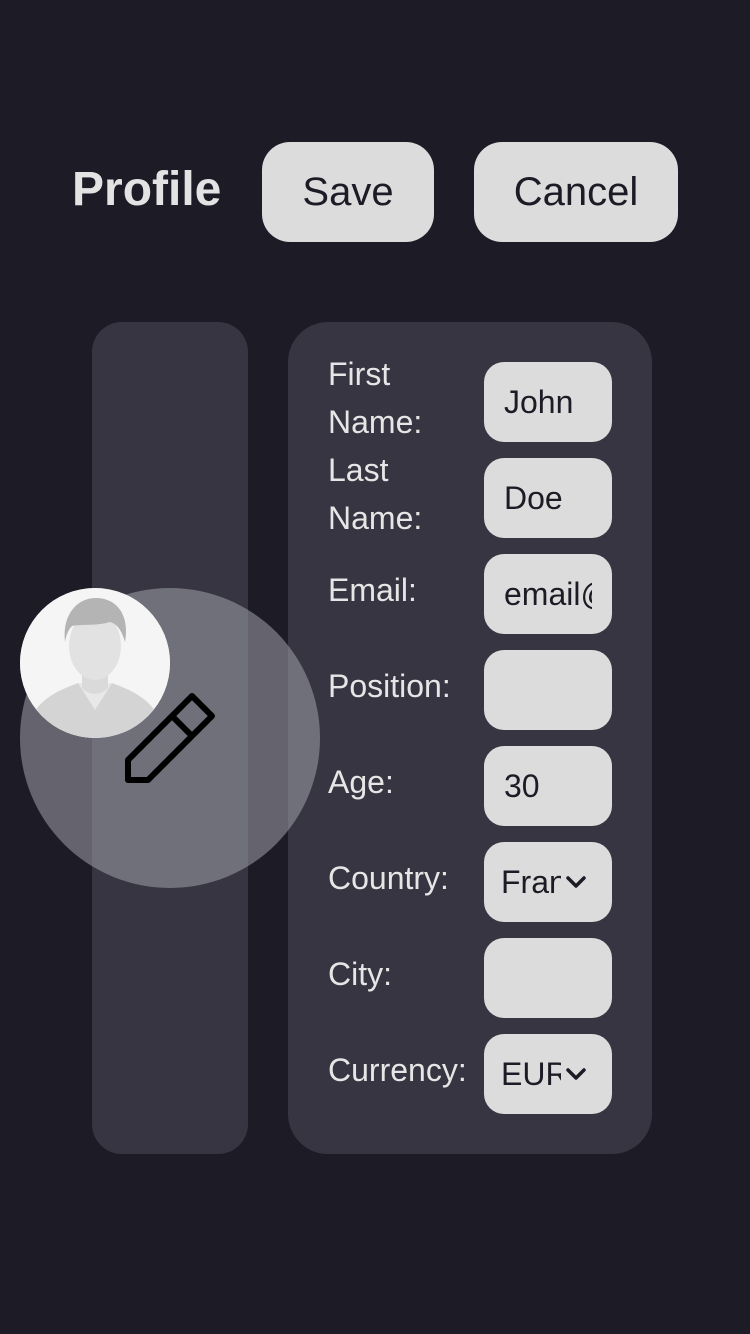 Image resolution: width=750 pixels, height=1334 pixels. Describe the element at coordinates (358, 470) in the screenshot. I see `last-name-label-line1: Last` at that location.